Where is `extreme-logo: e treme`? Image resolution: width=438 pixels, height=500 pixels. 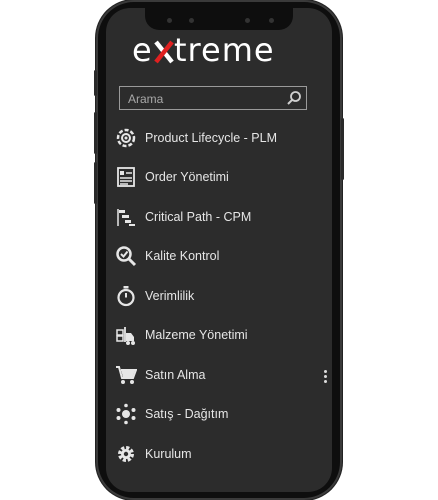 extreme-logo: e treme is located at coordinates (203, 50).